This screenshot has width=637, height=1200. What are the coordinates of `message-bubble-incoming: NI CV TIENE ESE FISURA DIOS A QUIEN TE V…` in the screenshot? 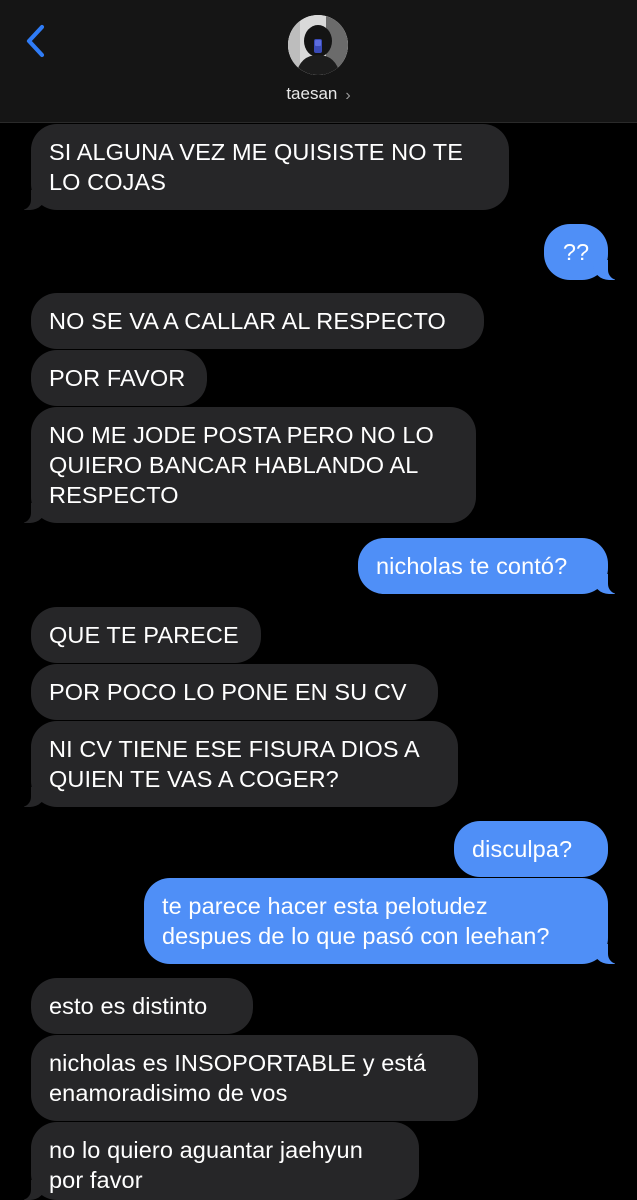 It's located at (237, 764).